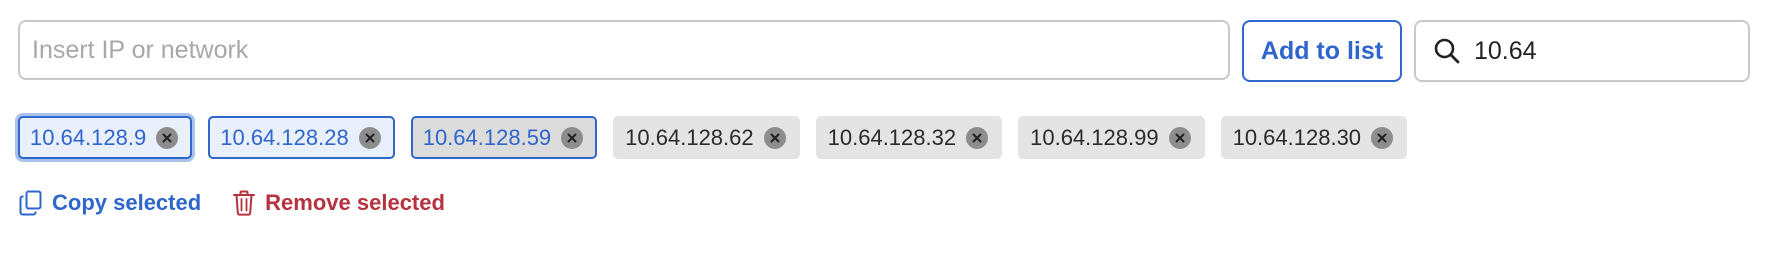  I want to click on ip-chip: 10.64.128.62, so click(706, 137).